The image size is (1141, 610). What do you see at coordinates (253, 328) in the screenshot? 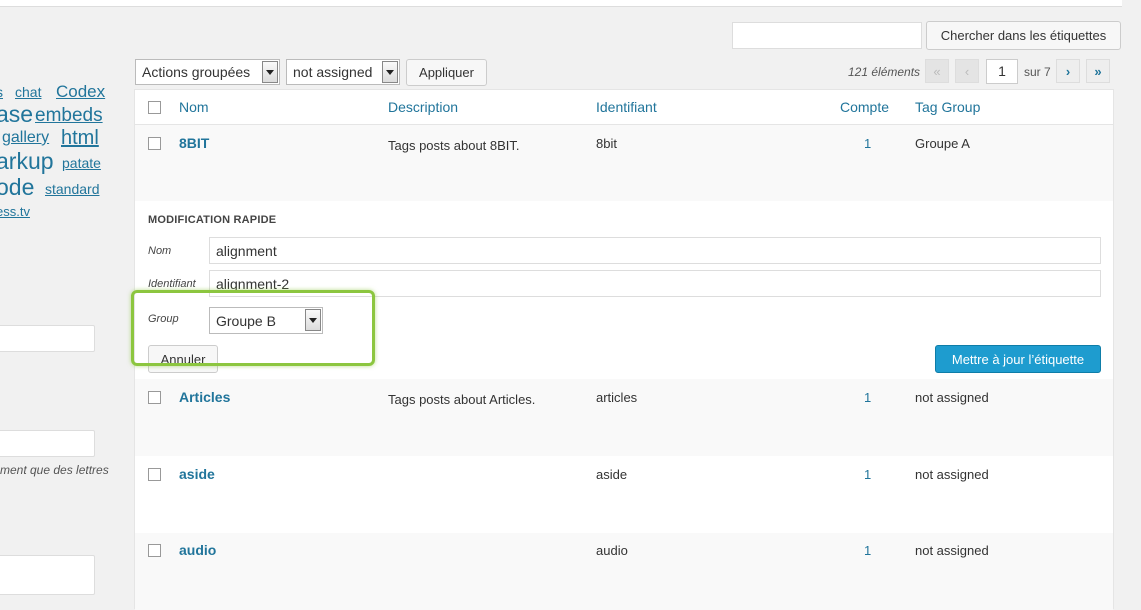
I see `highlight-box` at bounding box center [253, 328].